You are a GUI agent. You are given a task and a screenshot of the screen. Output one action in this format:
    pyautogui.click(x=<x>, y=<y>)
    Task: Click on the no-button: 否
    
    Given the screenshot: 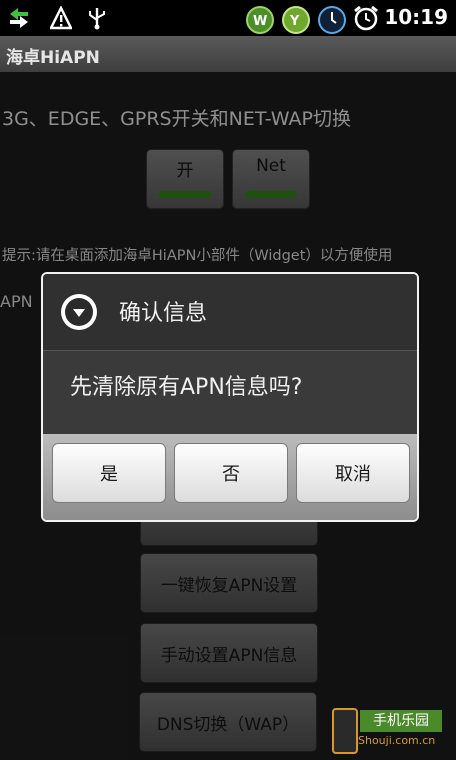 What is the action you would take?
    pyautogui.click(x=231, y=473)
    